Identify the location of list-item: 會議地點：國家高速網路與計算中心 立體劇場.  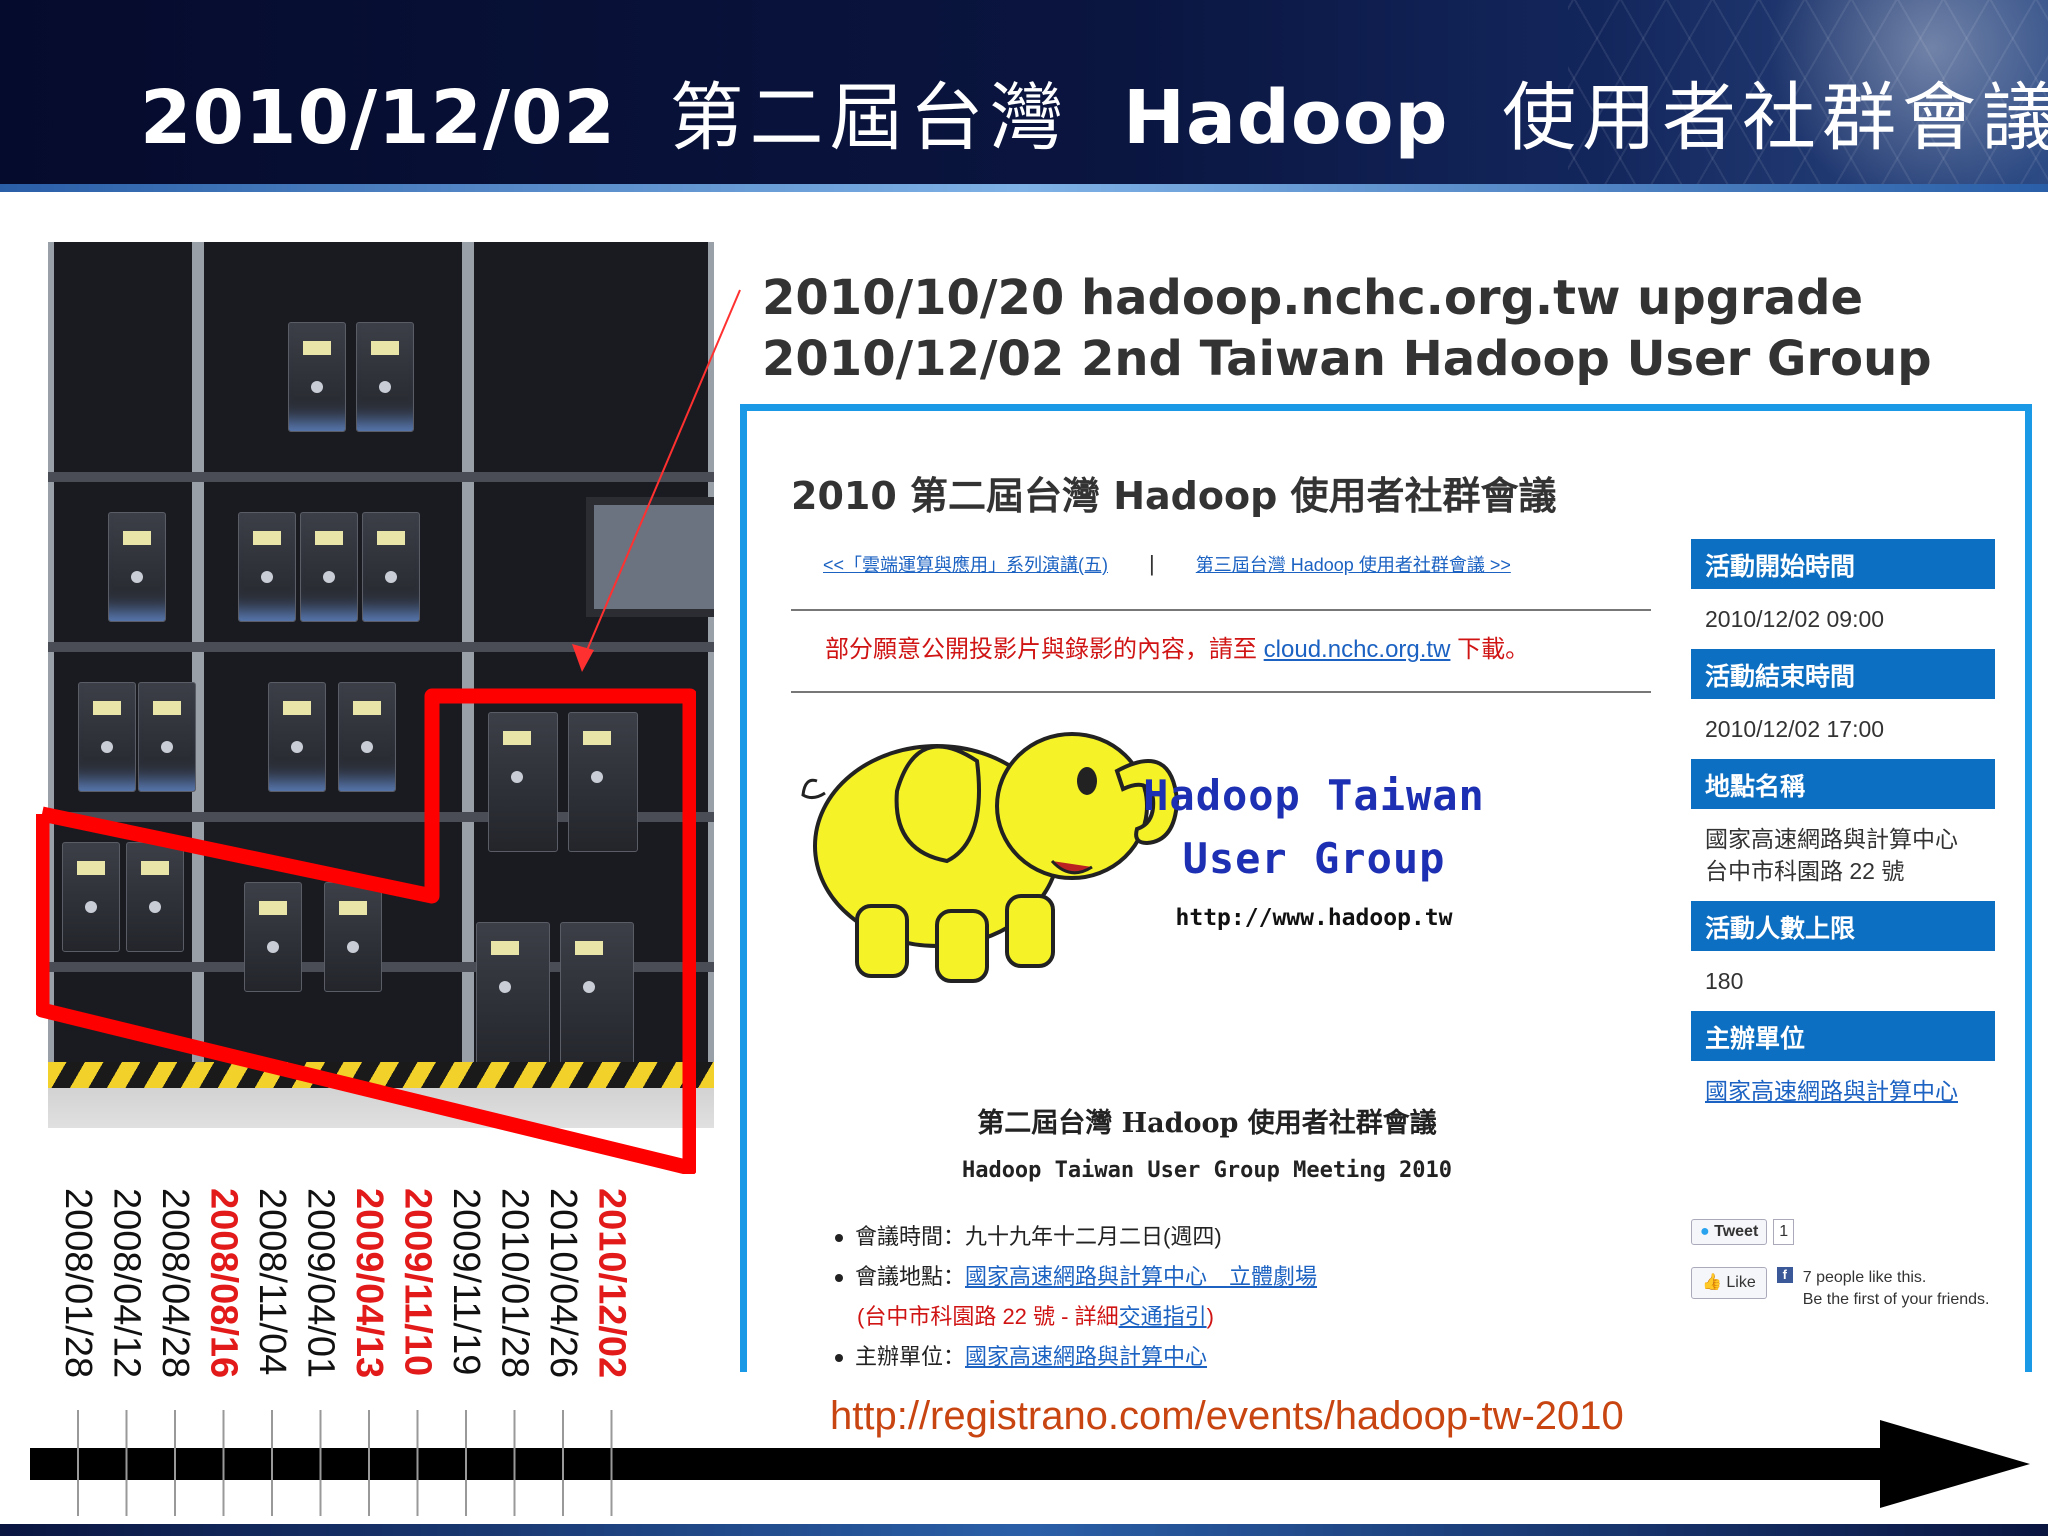
(1076, 1277).